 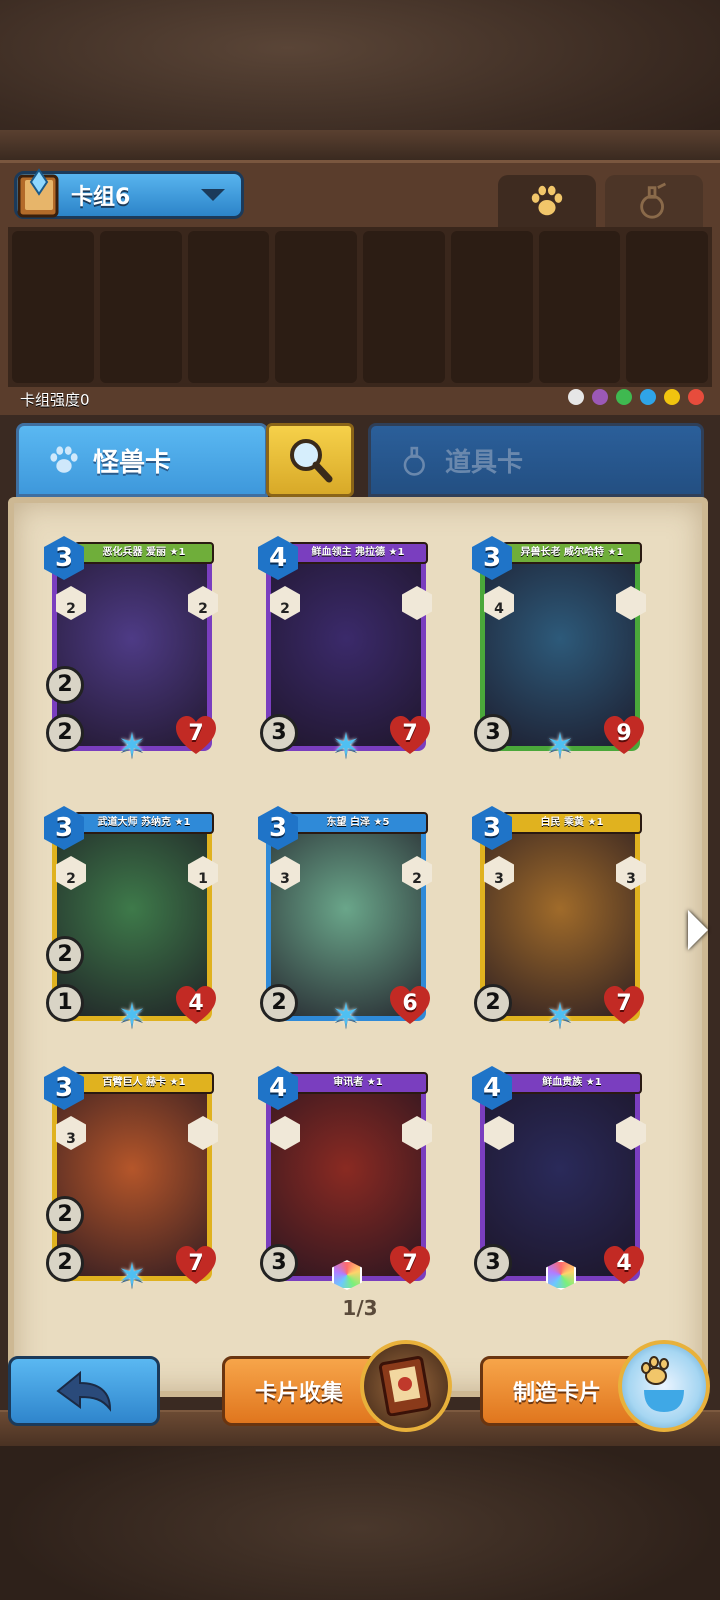 What do you see at coordinates (559, 921) in the screenshot?
I see `monster-card: 白民 乘黄 ★1 3 3 3 2 7 ✶` at bounding box center [559, 921].